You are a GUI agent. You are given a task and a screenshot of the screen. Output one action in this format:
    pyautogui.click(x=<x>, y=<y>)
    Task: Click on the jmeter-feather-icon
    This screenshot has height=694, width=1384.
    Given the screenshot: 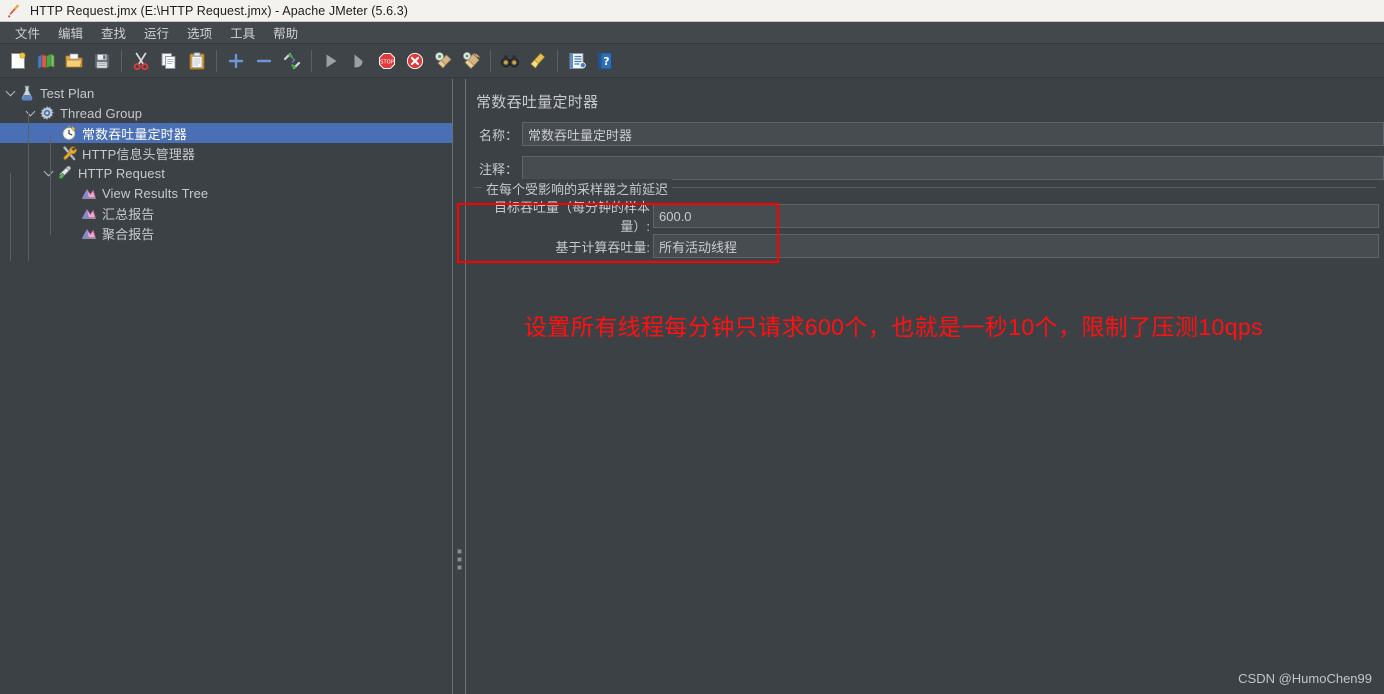 What is the action you would take?
    pyautogui.click(x=14, y=11)
    